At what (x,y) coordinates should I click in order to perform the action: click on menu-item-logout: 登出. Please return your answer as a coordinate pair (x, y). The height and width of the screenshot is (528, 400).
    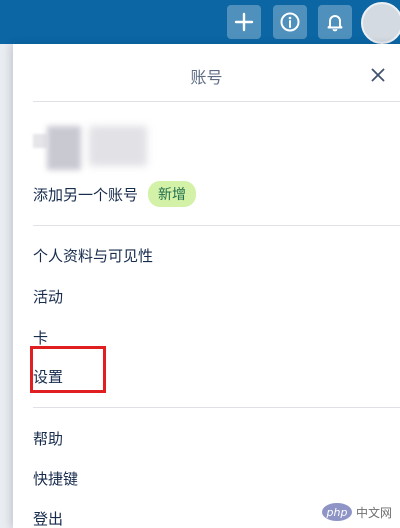
    Looking at the image, I should click on (48, 518).